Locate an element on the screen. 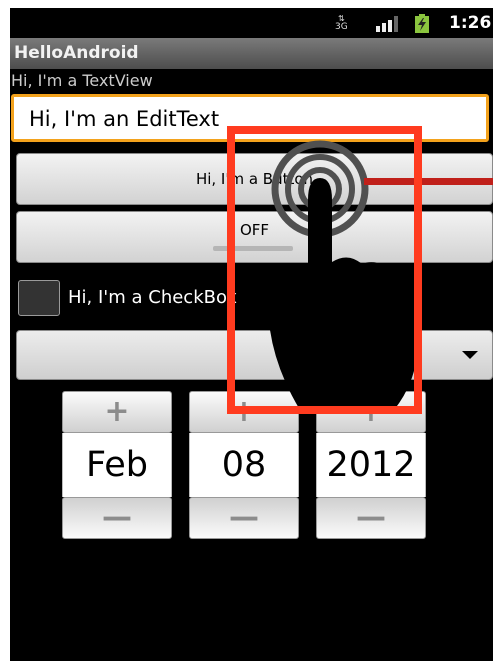  title-bar: HelloAndroid is located at coordinates (251, 53).